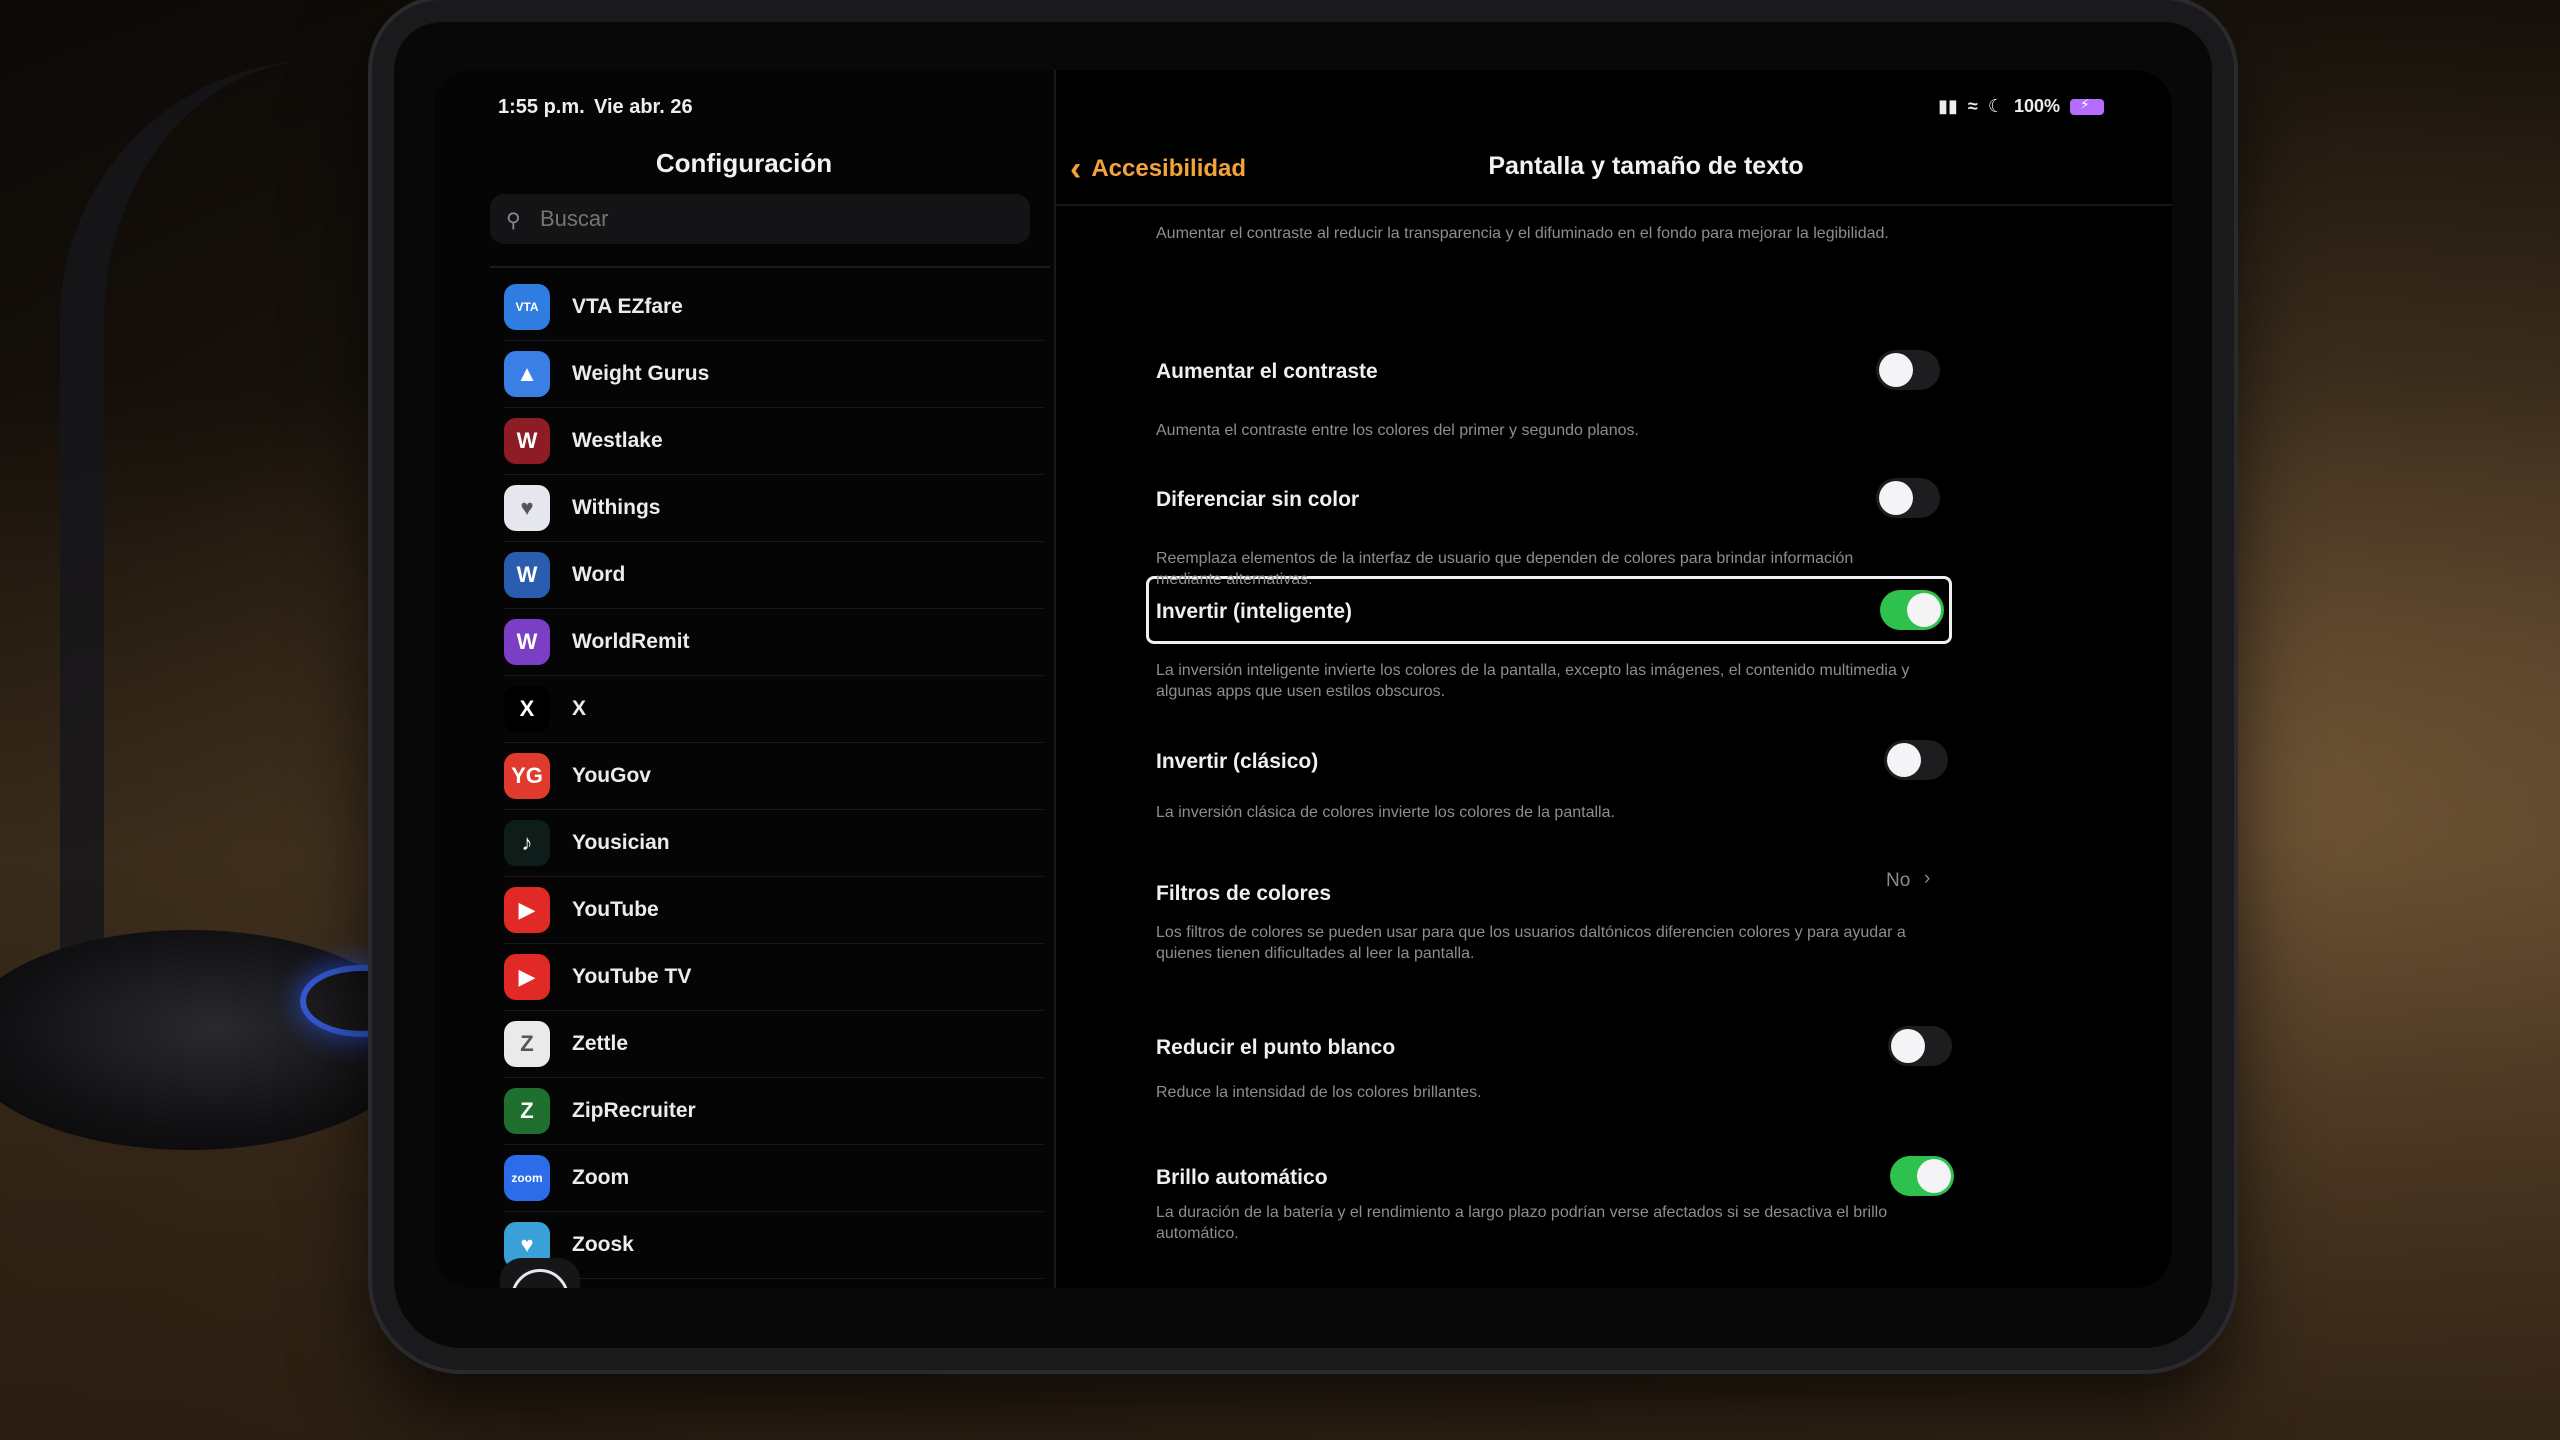 The width and height of the screenshot is (2560, 1440). I want to click on expand-sidebar-button: ›, so click(540, 1273).